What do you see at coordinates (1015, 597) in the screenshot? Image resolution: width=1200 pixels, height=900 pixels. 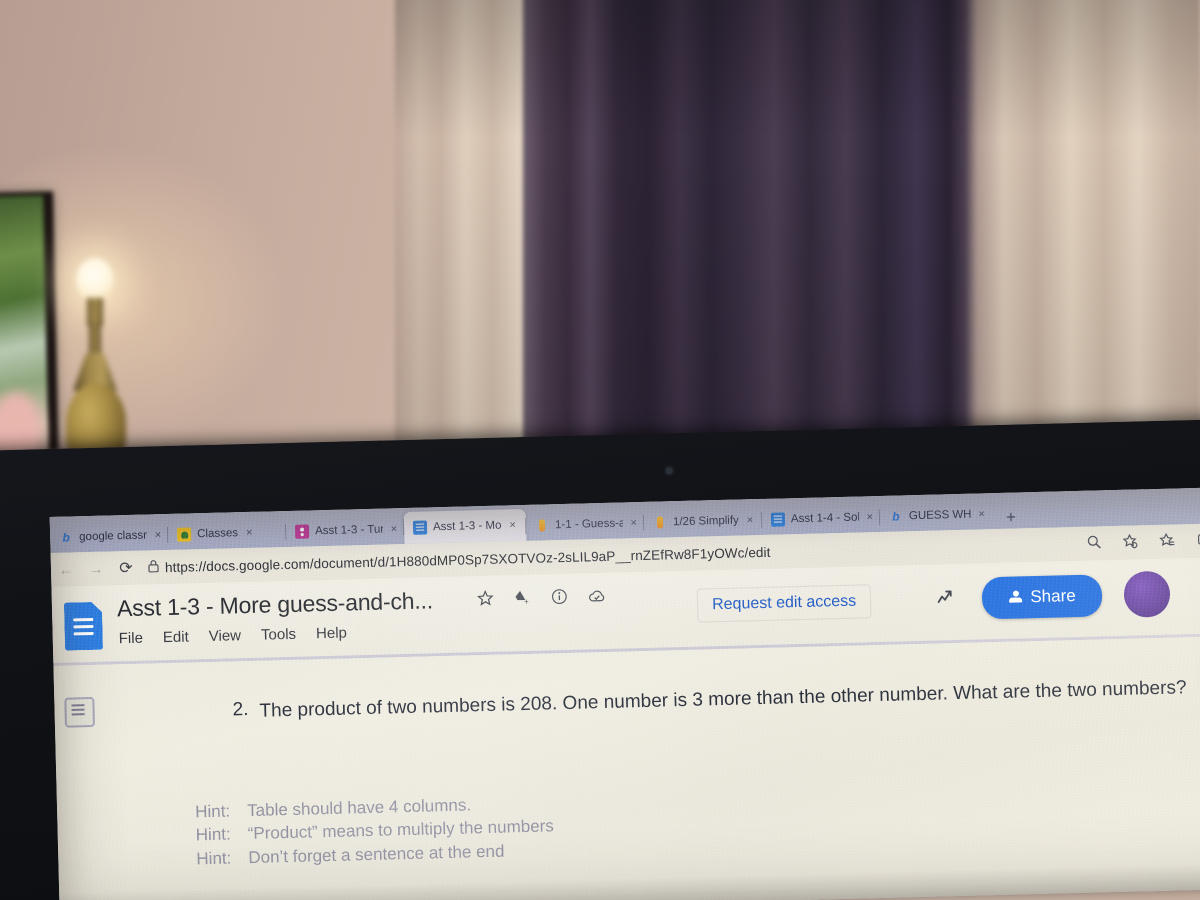 I see `share-person-icon` at bounding box center [1015, 597].